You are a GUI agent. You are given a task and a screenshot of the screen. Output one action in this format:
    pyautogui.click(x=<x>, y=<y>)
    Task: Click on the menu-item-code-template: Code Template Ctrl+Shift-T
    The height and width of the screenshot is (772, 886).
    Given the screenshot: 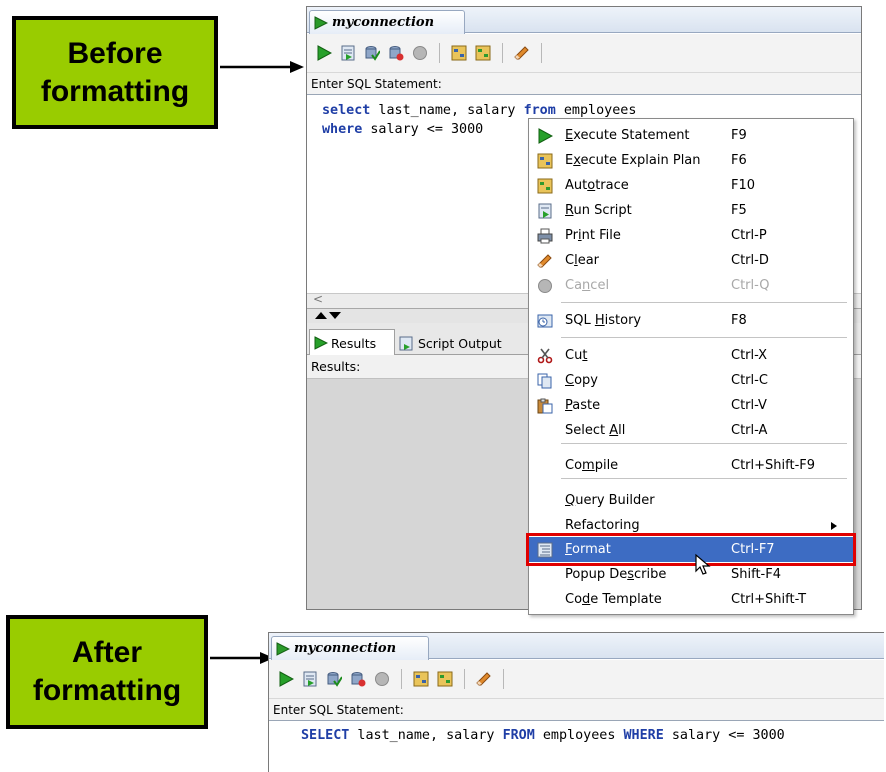 What is the action you would take?
    pyautogui.click(x=691, y=599)
    